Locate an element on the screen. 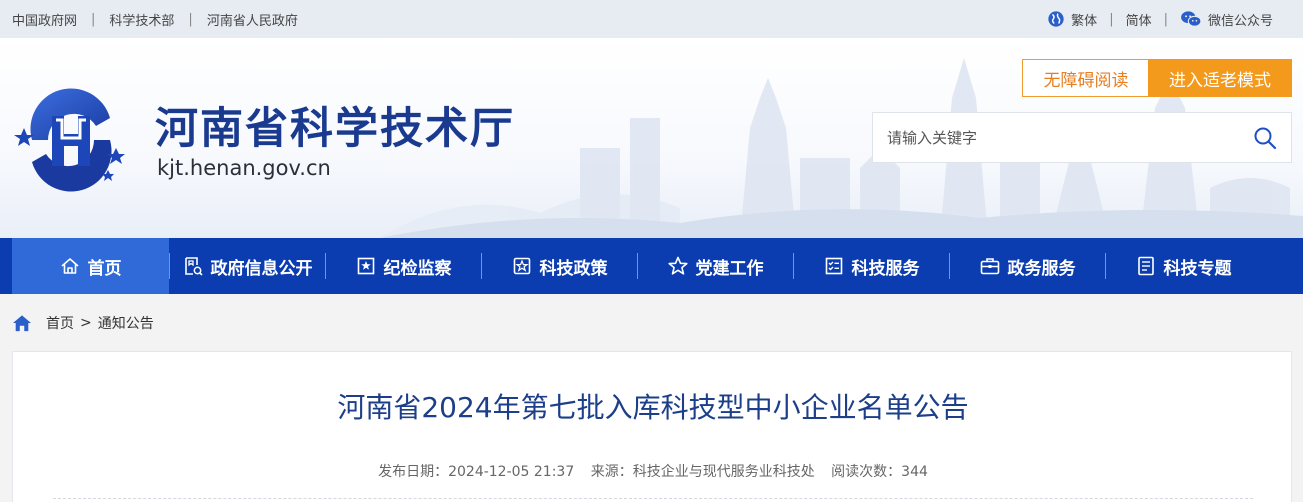 The width and height of the screenshot is (1303, 502). nav-policy: 科技政策 is located at coordinates (559, 266).